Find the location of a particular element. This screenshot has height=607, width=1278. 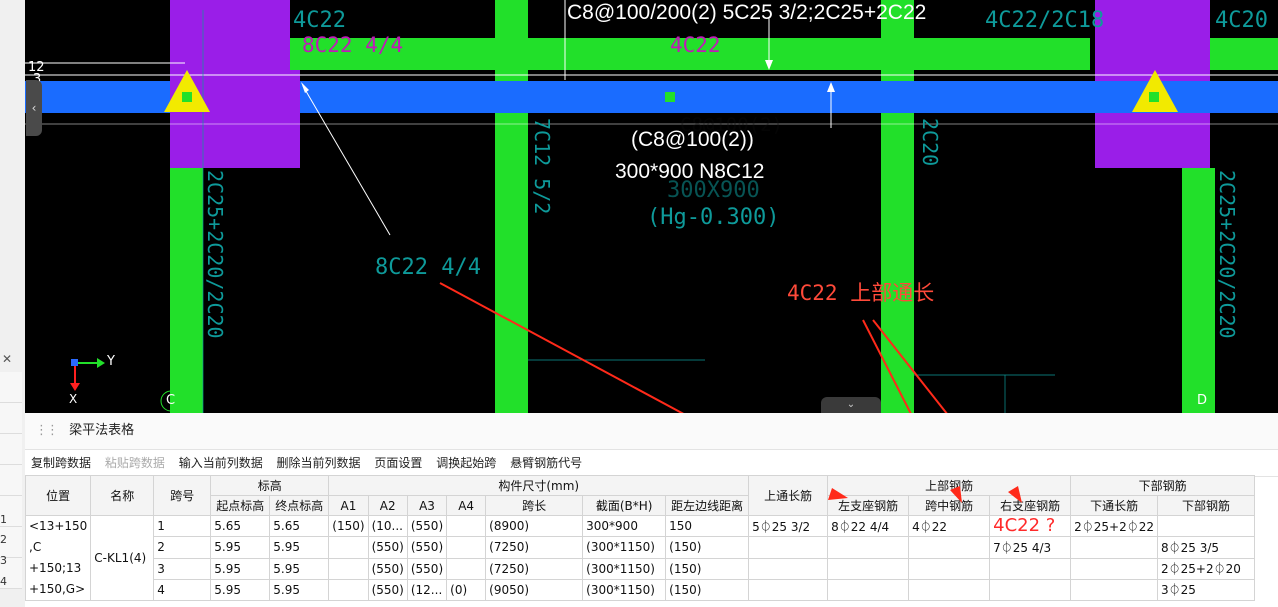

blue-beam is located at coordinates (789, 97).